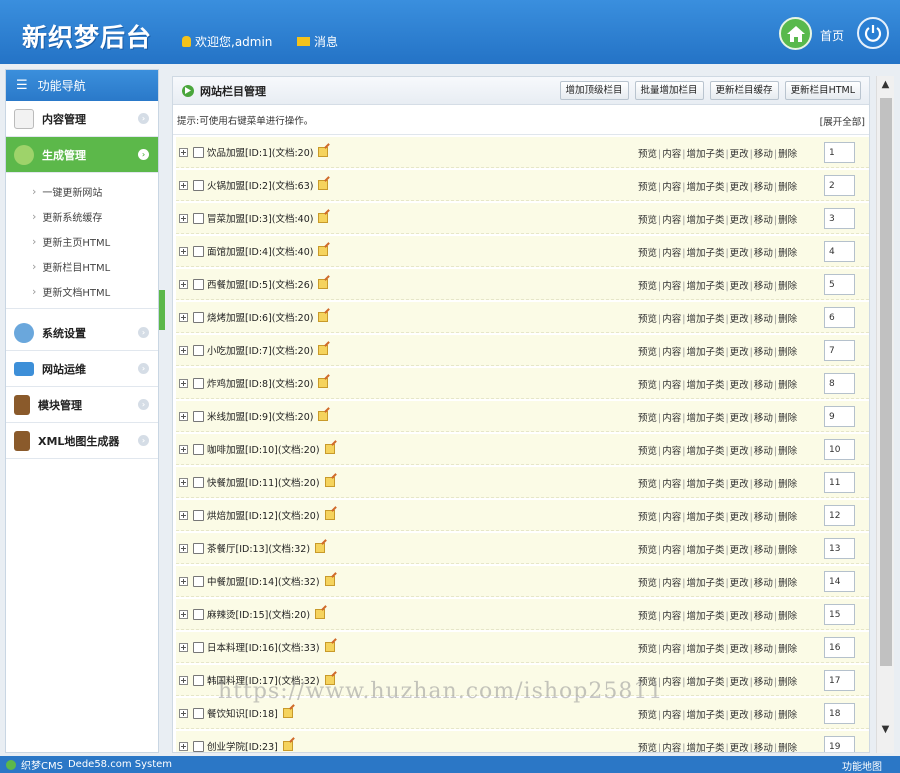 The height and width of the screenshot is (773, 900). I want to click on sidebar-item-modules: 模块管理 ›, so click(82, 405).